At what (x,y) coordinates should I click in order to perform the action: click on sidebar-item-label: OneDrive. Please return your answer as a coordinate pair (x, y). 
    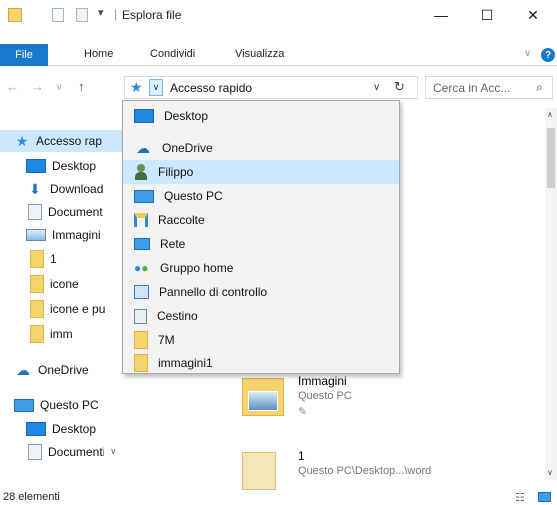
    Looking at the image, I should click on (63, 370).